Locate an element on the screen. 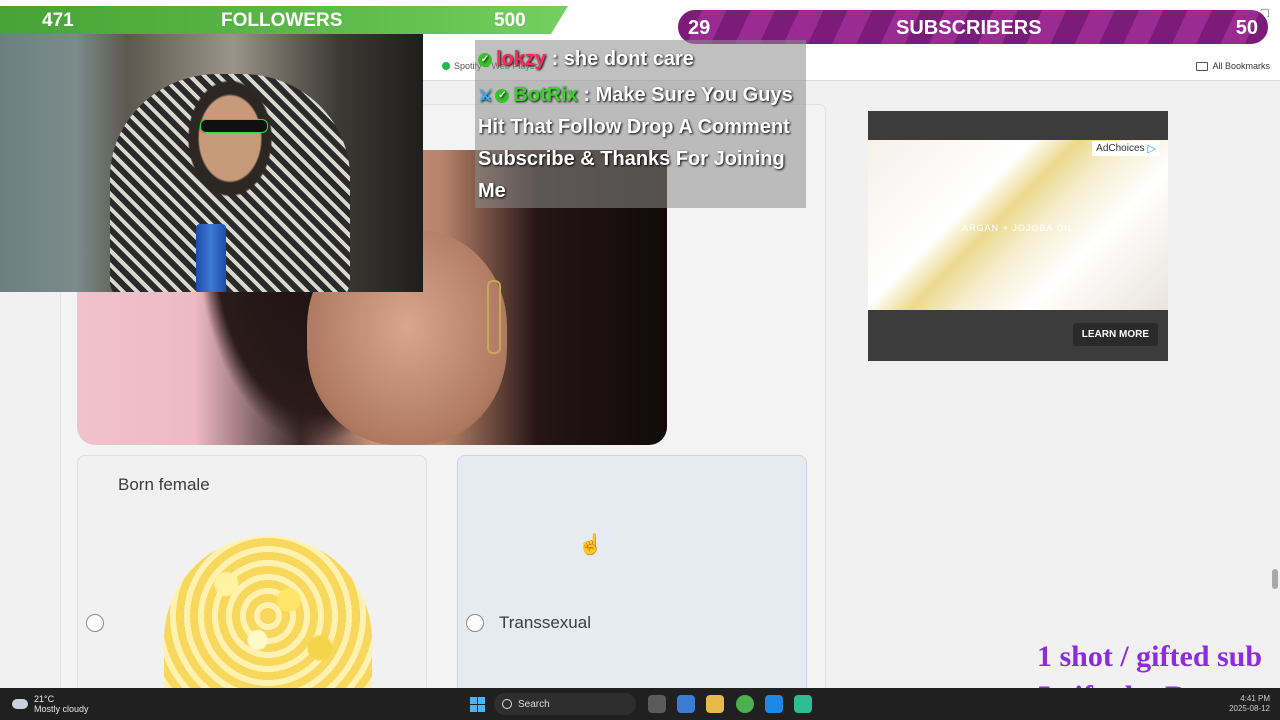 The height and width of the screenshot is (720, 1280). followers-label: FOLLOWERS is located at coordinates (282, 20).